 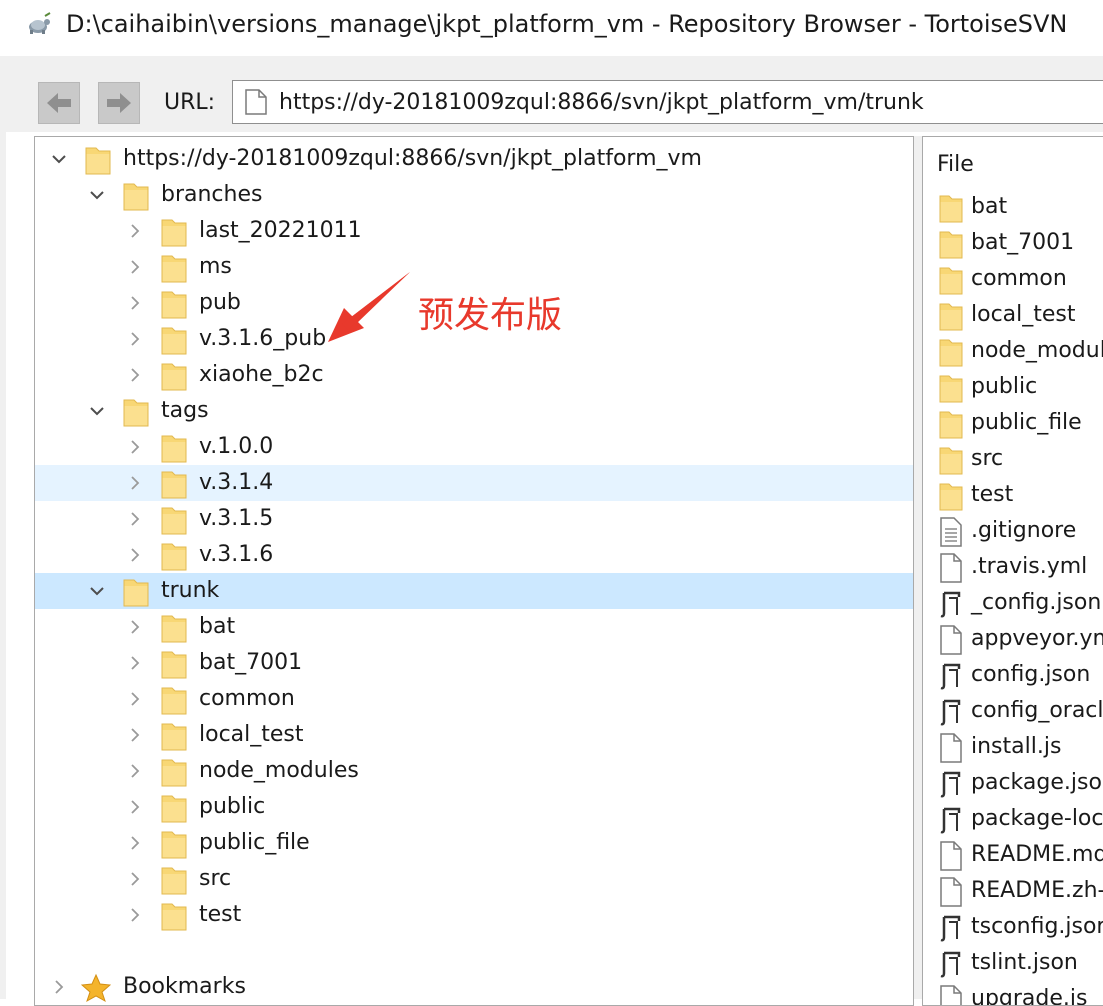 I want to click on tree-item: ms, so click(x=474, y=267).